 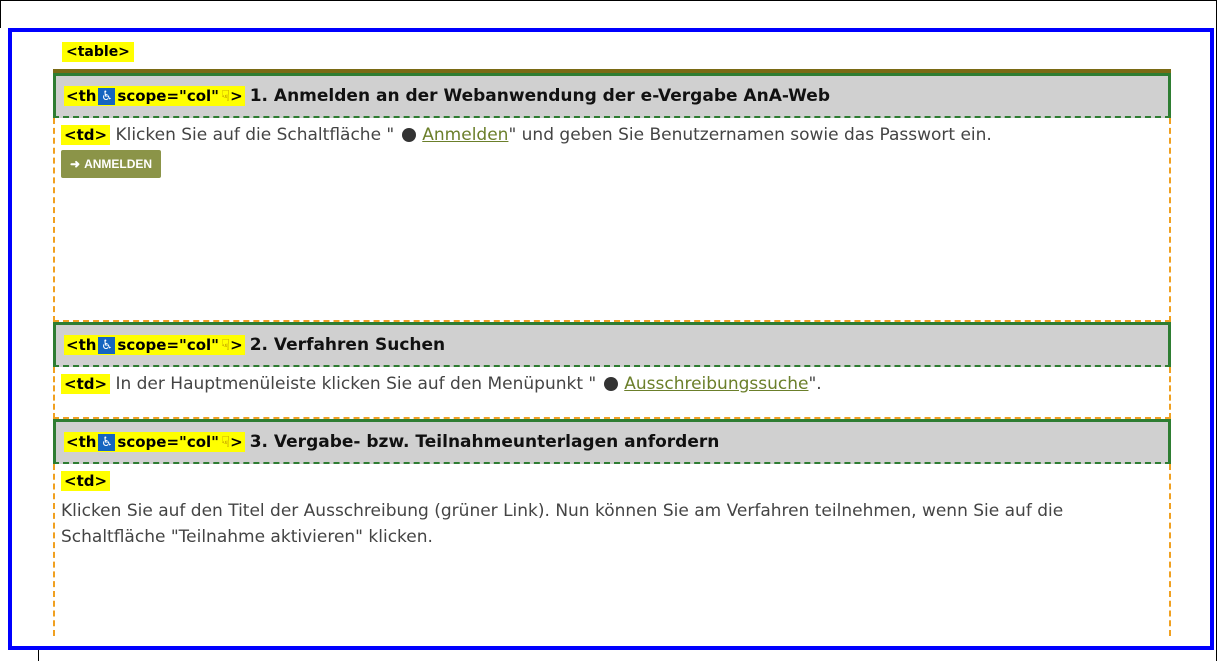 What do you see at coordinates (98, 52) in the screenshot?
I see `table-tag-label: <table>` at bounding box center [98, 52].